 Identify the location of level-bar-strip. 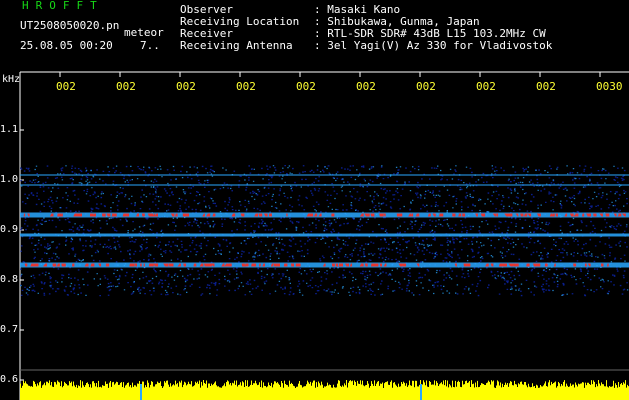
(324, 390).